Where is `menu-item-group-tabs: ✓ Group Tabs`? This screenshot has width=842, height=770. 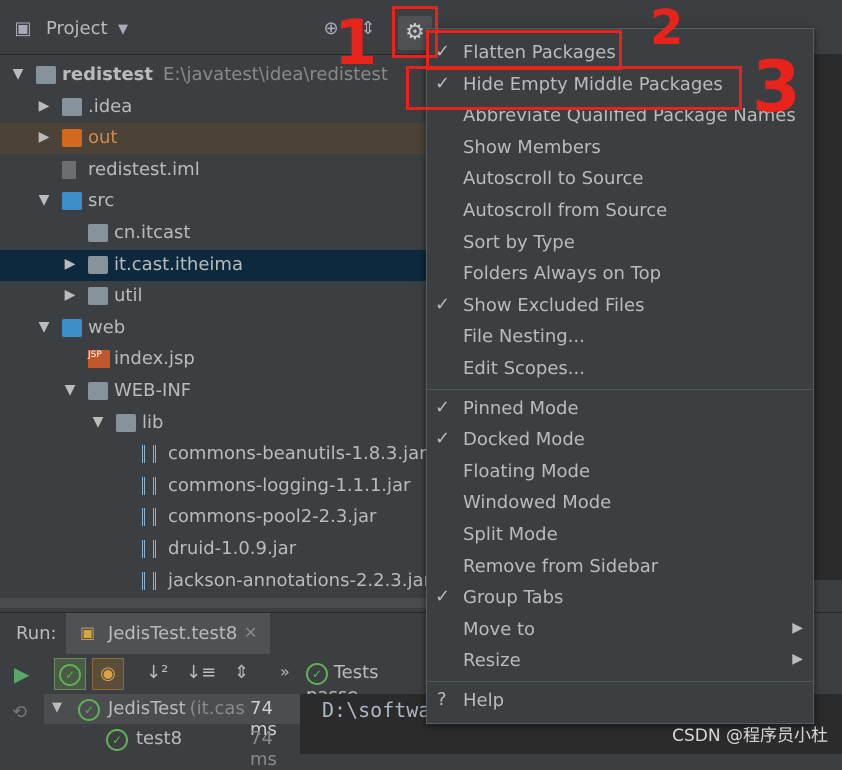 menu-item-group-tabs: ✓ Group Tabs is located at coordinates (620, 597).